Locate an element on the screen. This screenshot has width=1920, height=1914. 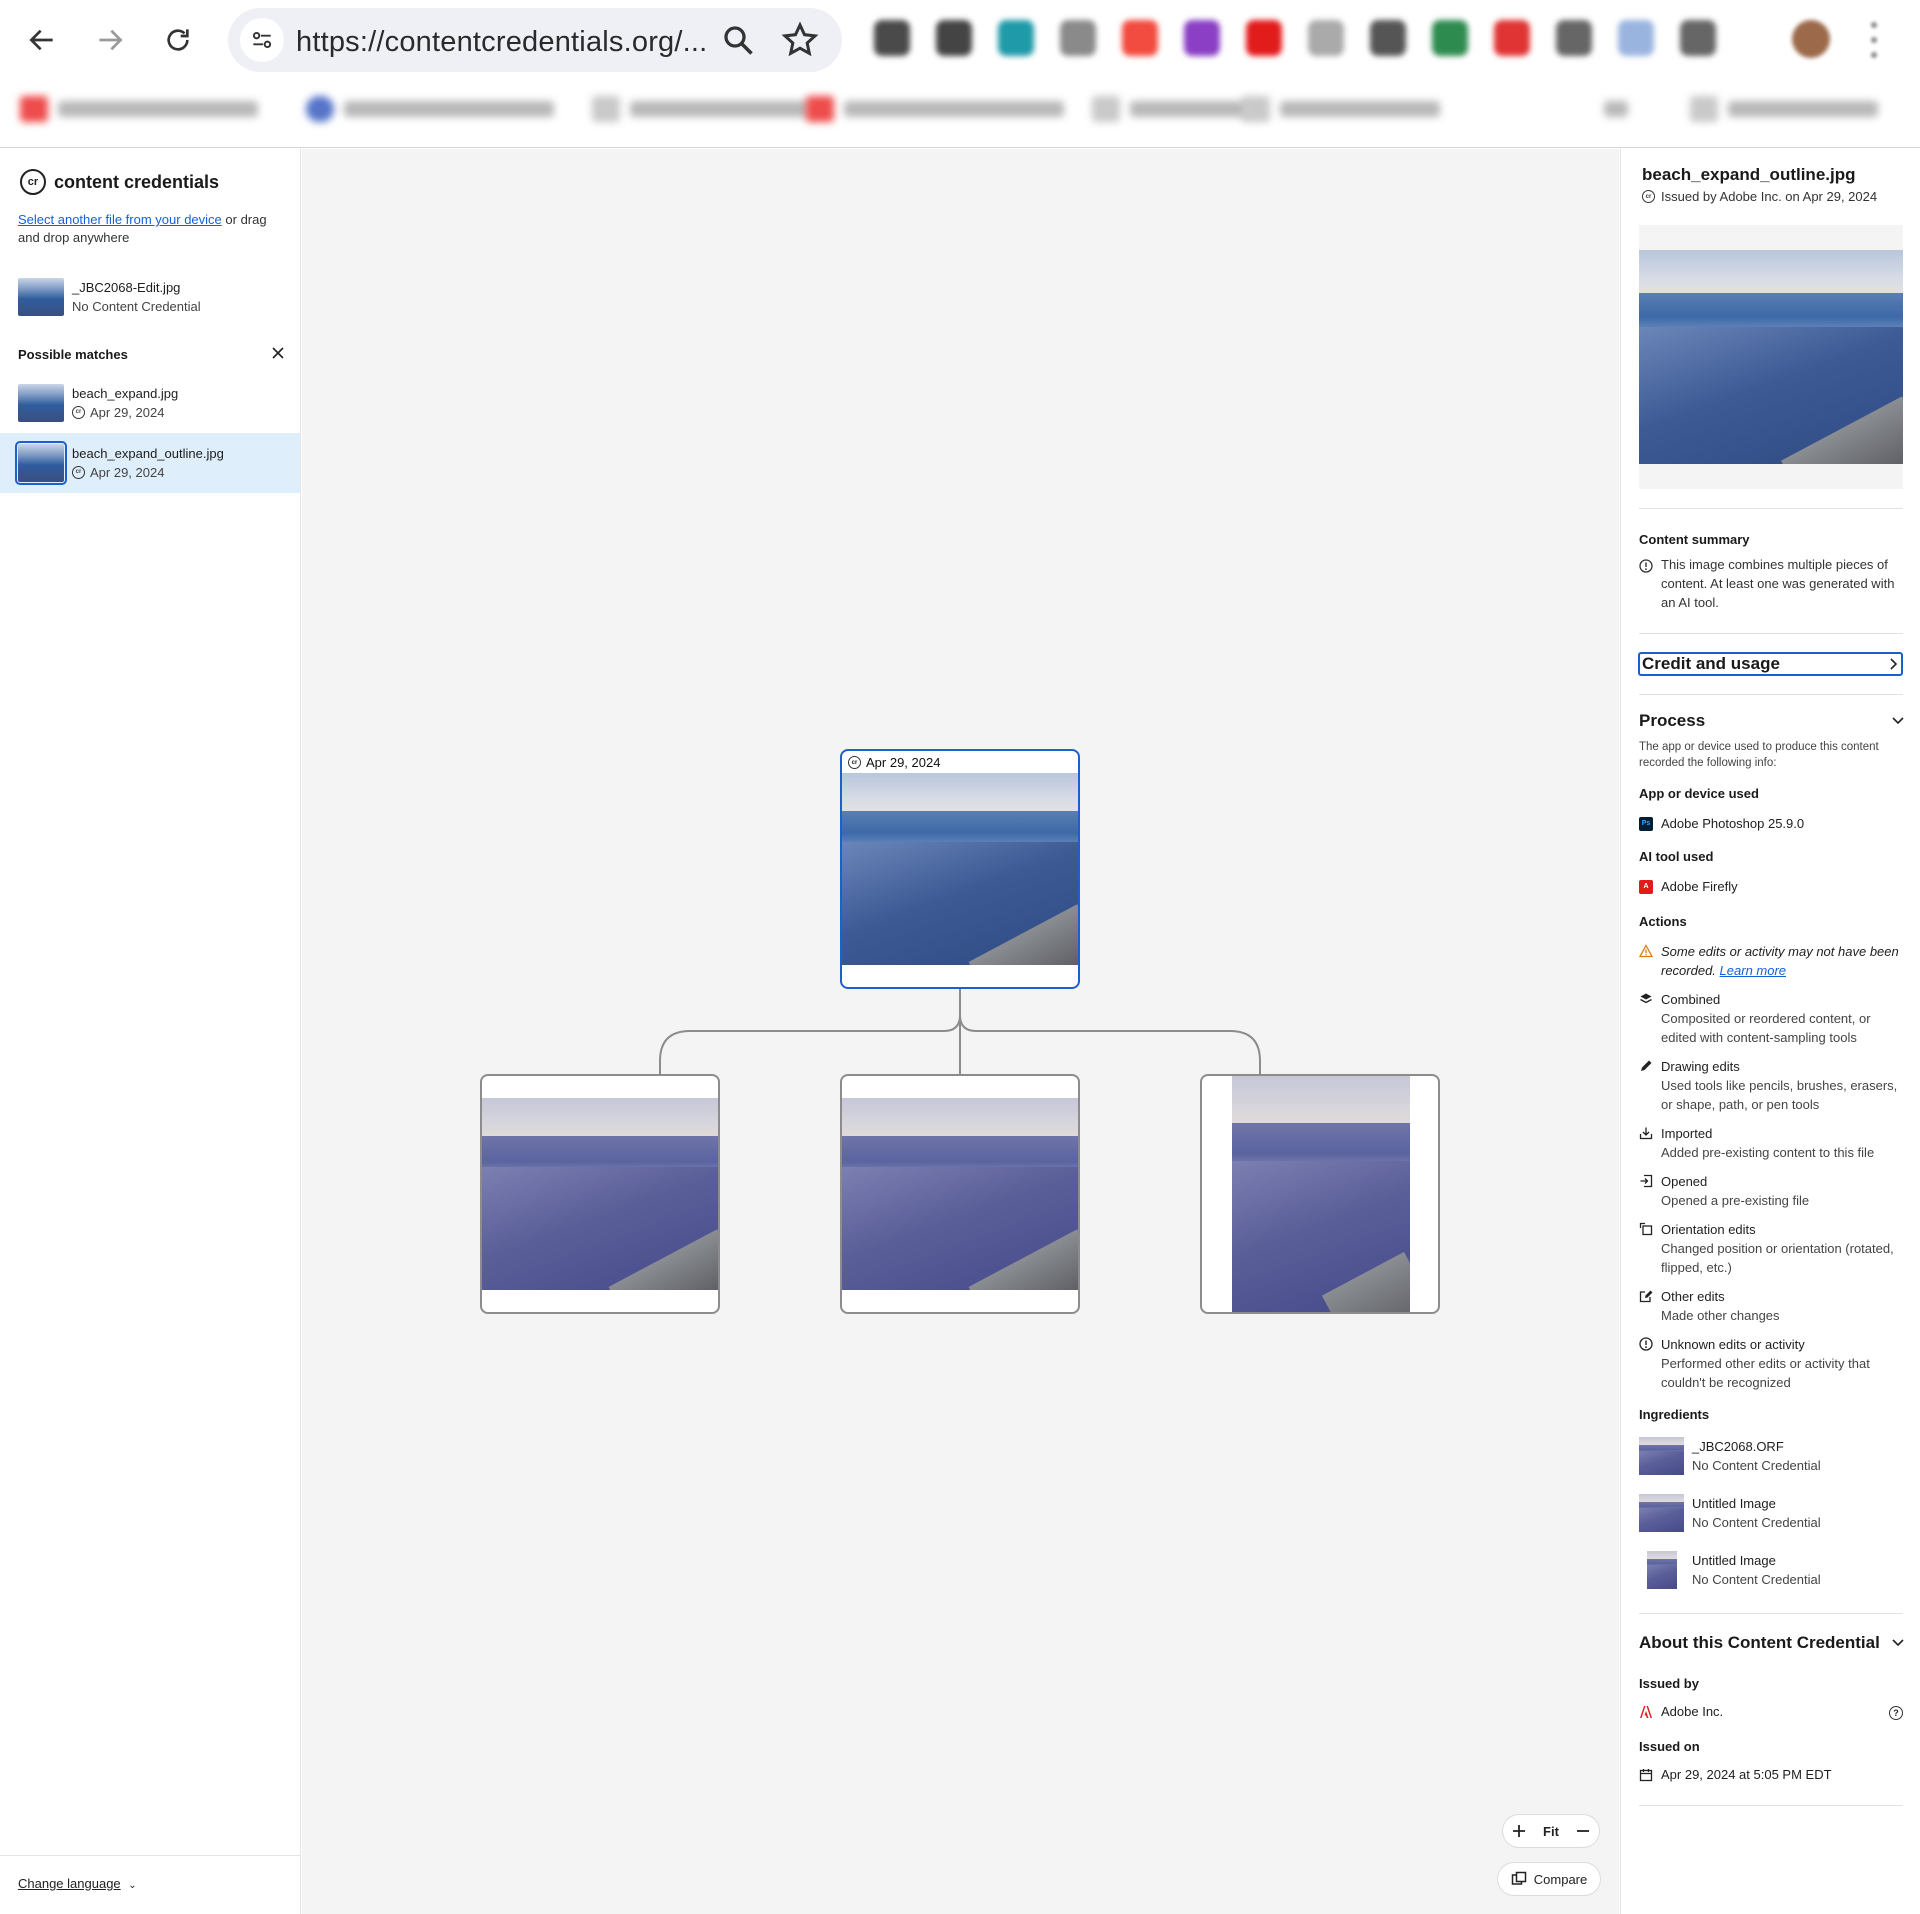
ingredient-thumbnail is located at coordinates (1661, 1570).